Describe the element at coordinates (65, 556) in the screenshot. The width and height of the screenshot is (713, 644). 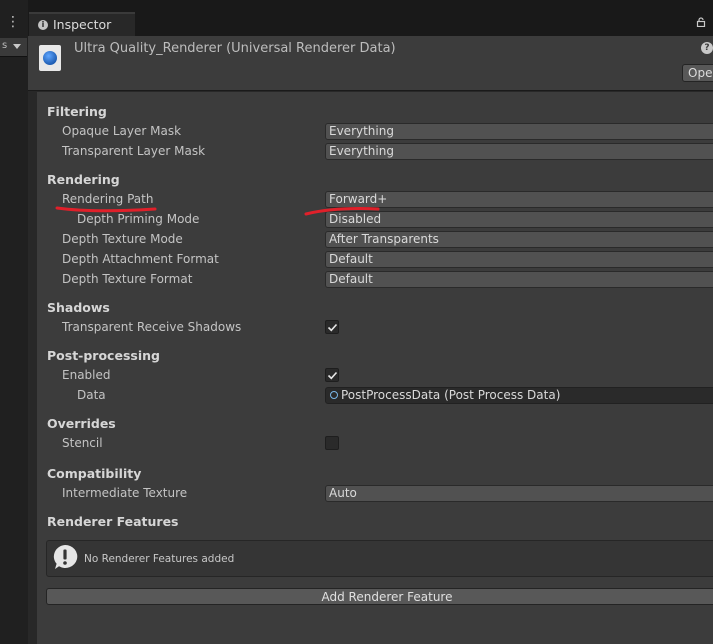
I see `warning-icon` at that location.